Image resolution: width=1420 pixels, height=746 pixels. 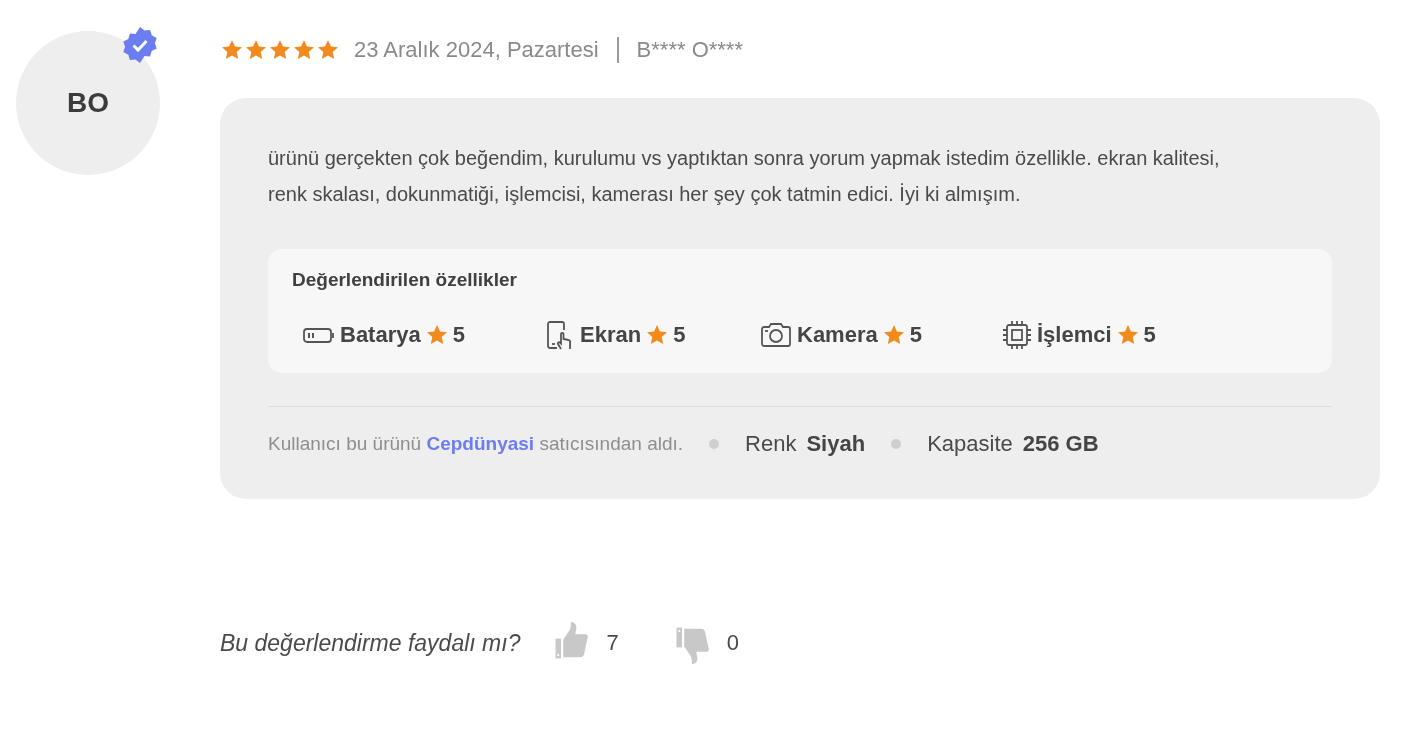 What do you see at coordinates (476, 50) in the screenshot?
I see `review-date: 23 Aralık 2024, Pazartesi` at bounding box center [476, 50].